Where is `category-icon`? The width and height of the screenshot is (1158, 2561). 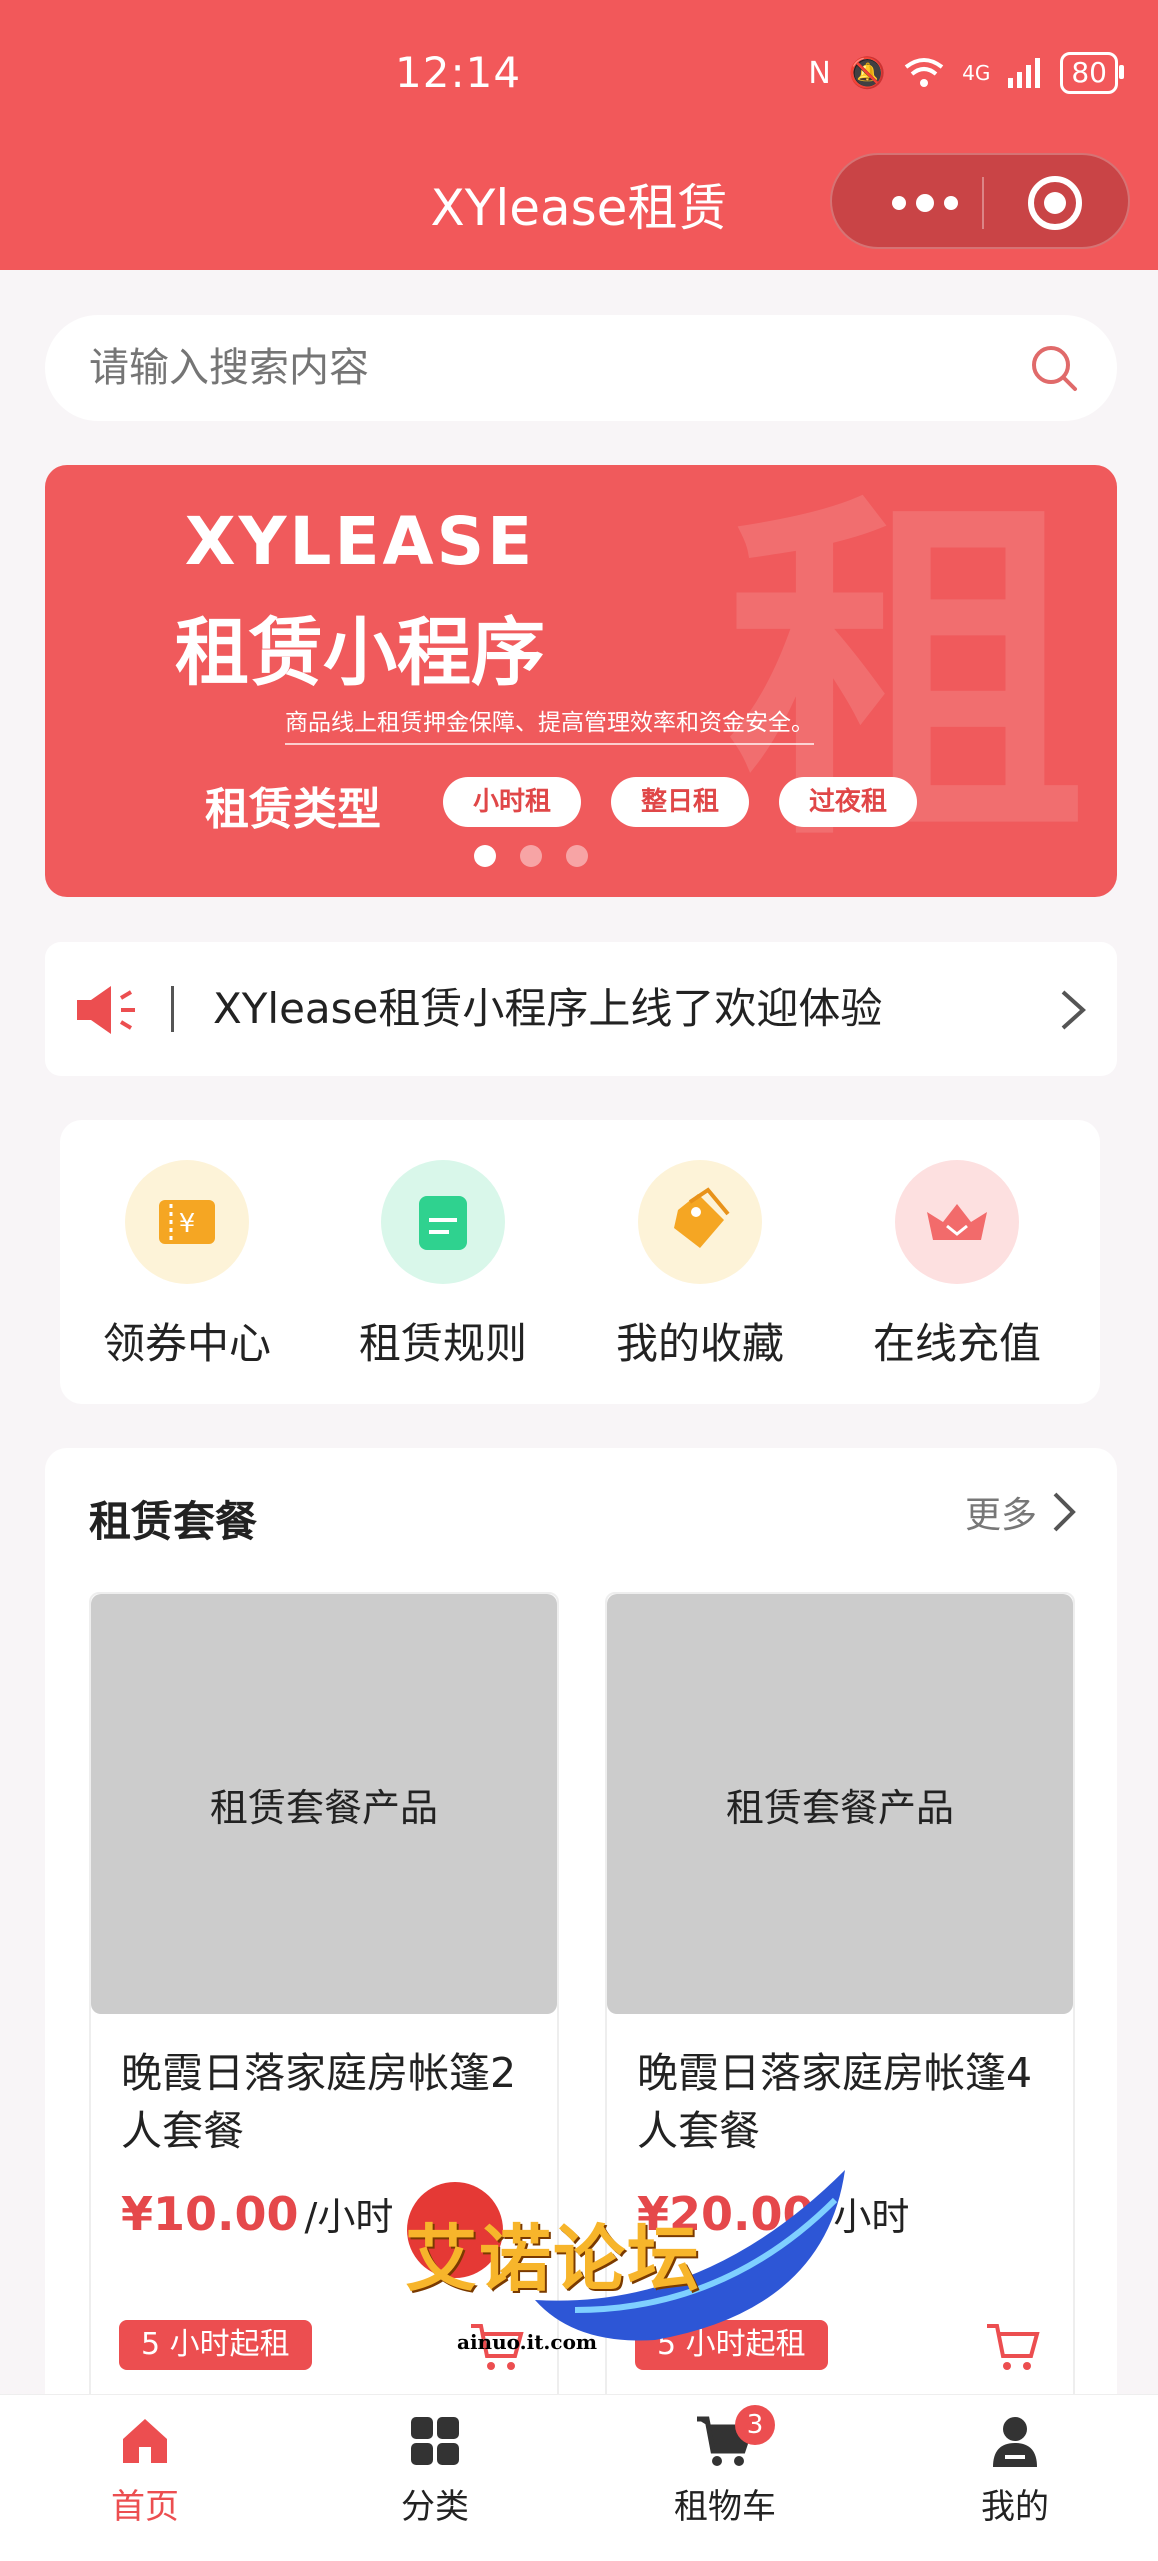
category-icon is located at coordinates (435, 2441).